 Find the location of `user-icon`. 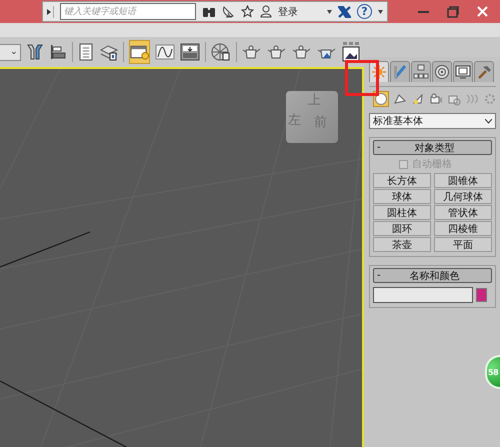

user-icon is located at coordinates (266, 11).